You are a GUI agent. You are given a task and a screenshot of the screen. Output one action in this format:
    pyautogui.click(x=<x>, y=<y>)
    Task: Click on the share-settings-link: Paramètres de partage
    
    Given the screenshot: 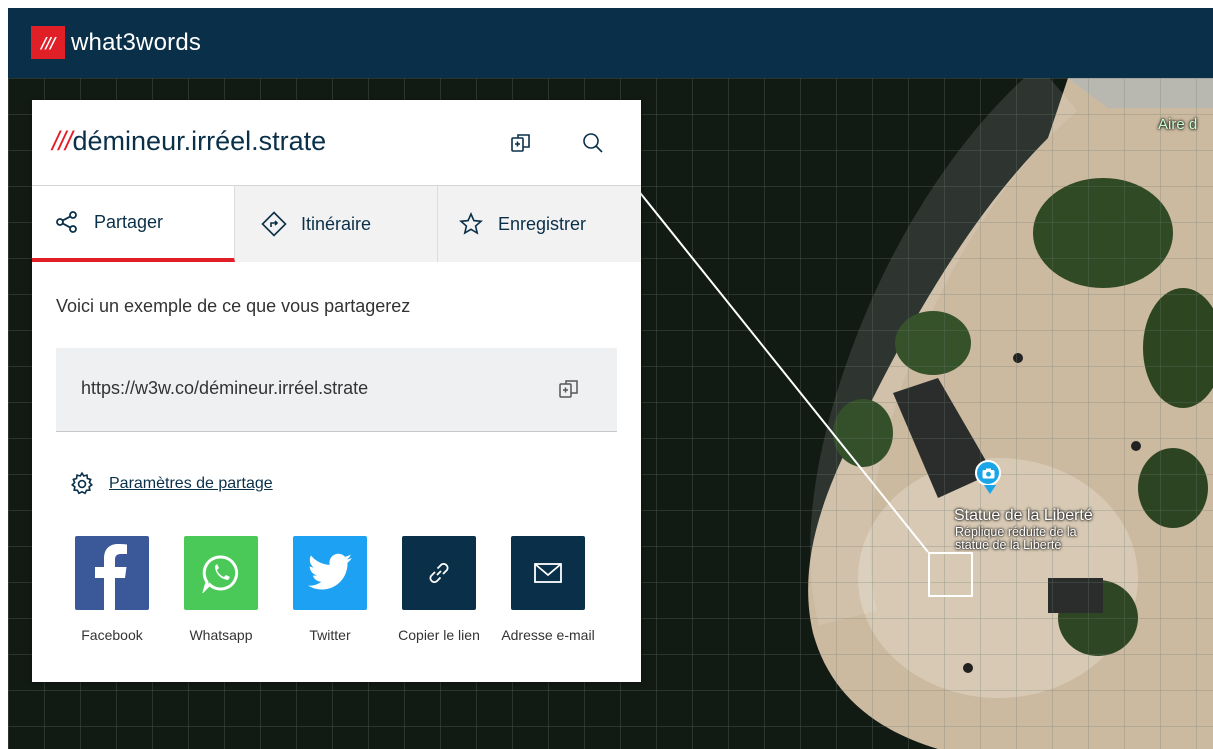 What is the action you would take?
    pyautogui.click(x=170, y=484)
    